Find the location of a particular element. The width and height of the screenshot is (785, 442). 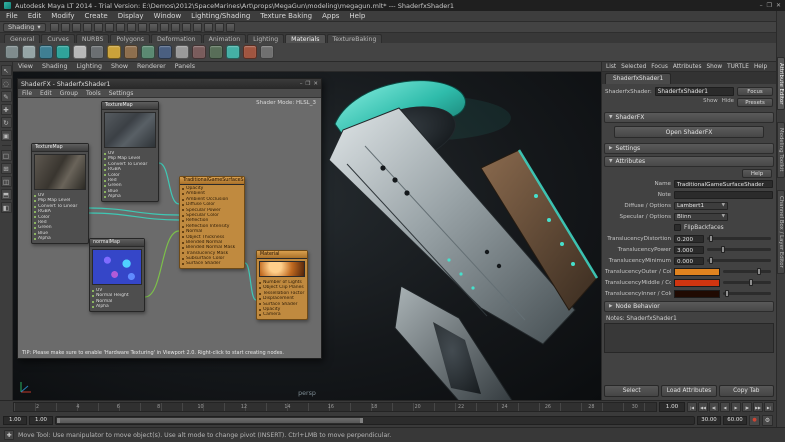

persp-outliner-layout-icon: ◫ is located at coordinates (6, 181).